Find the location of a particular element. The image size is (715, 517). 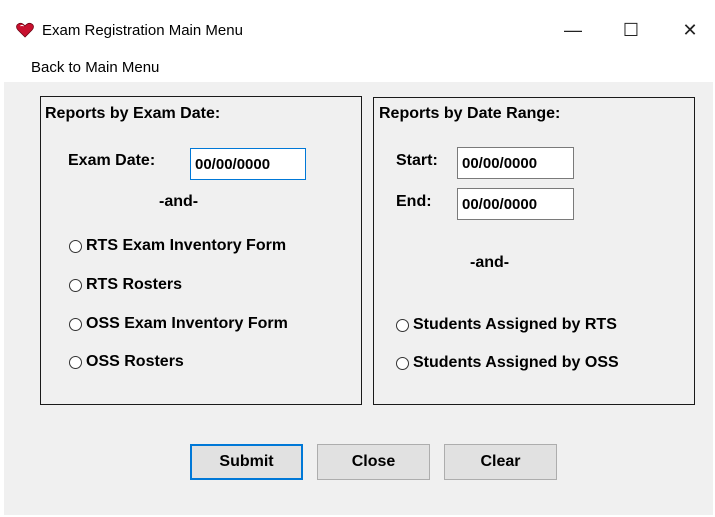

radio-rts-rosters: RTS Rosters is located at coordinates (125, 285).